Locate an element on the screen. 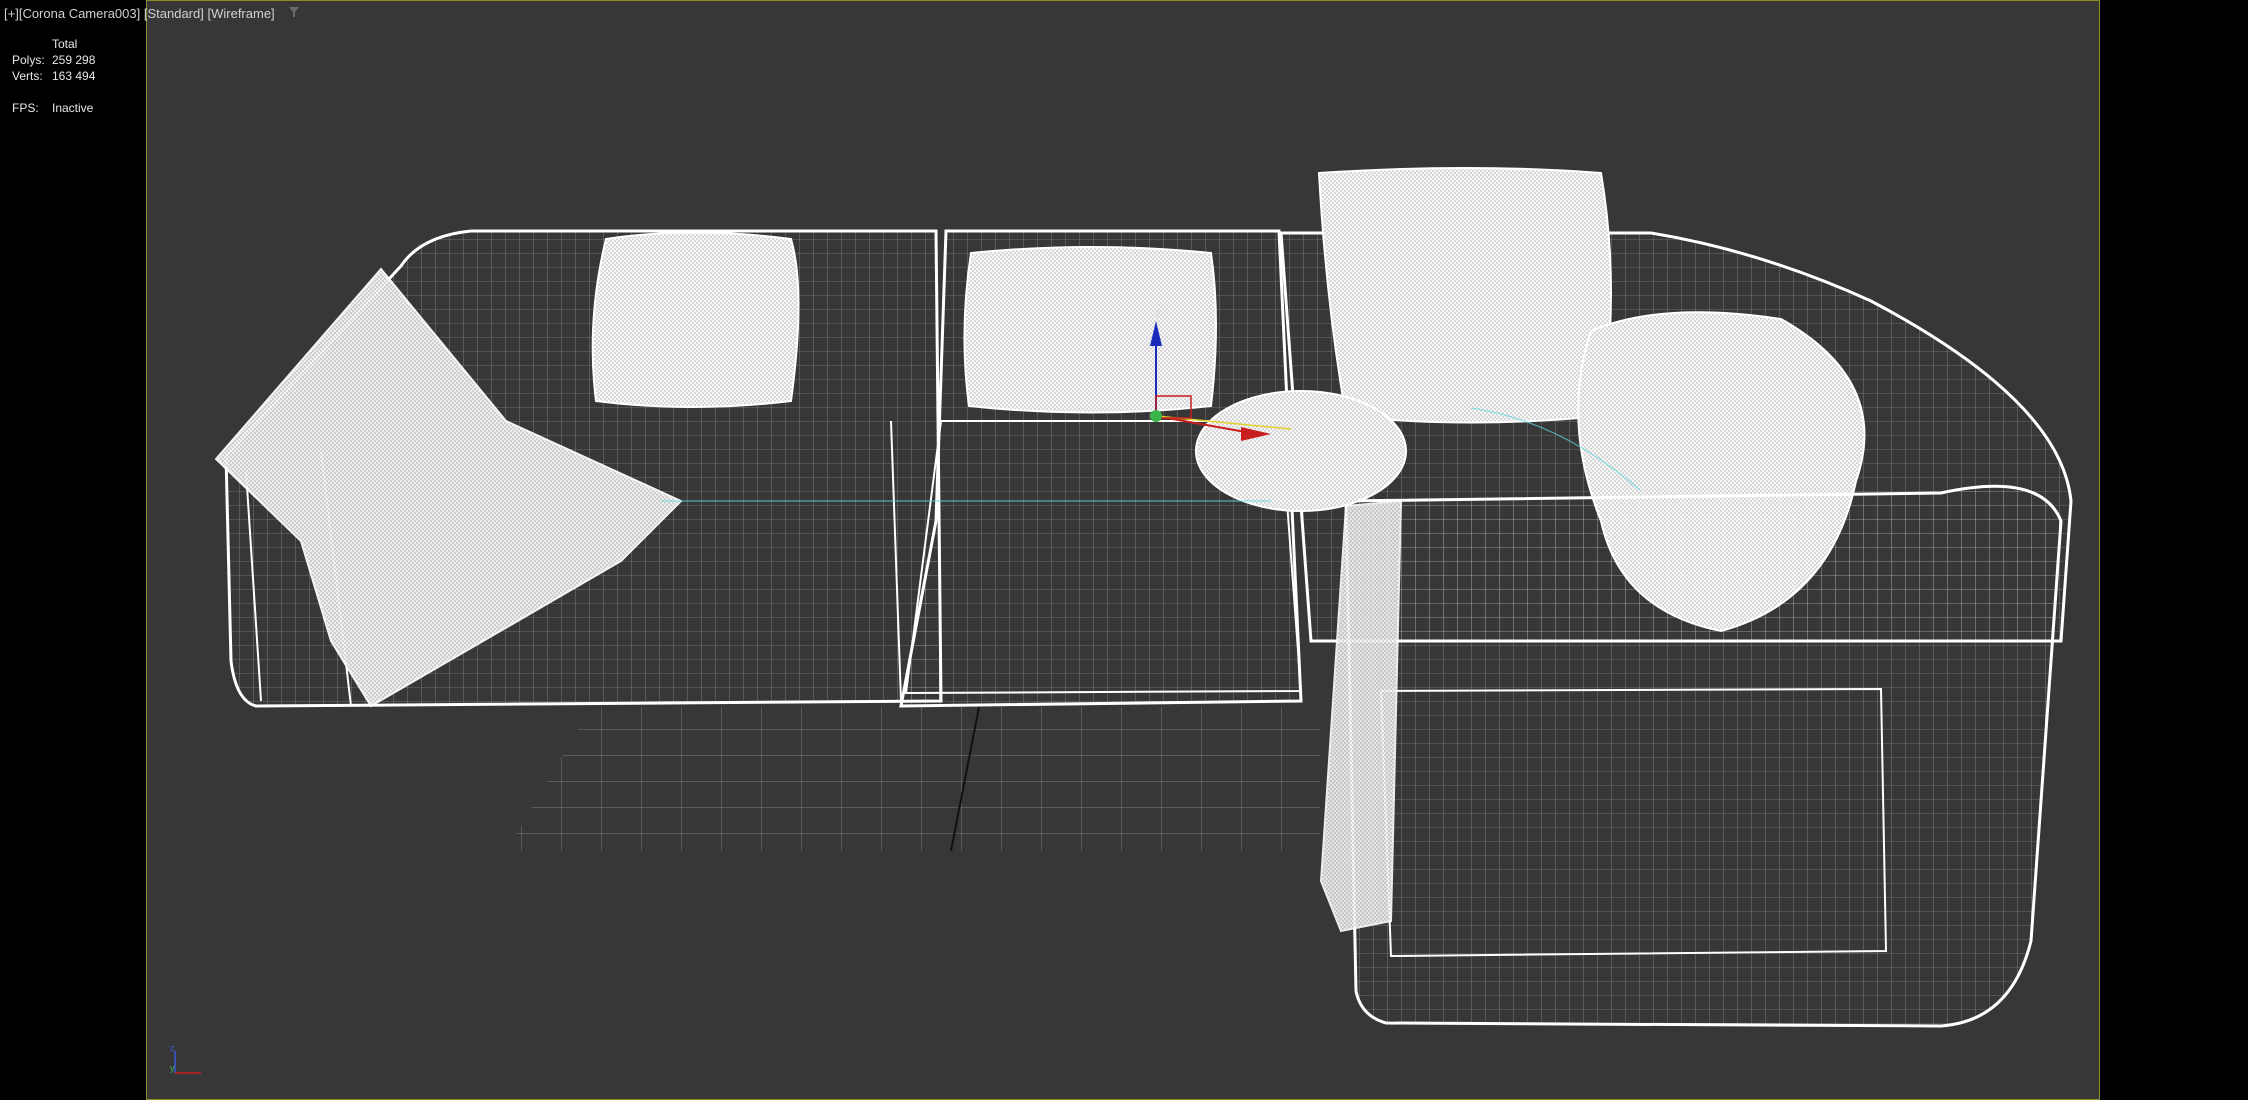  stats-fps-row: FPS: Inactive is located at coordinates (53, 108).